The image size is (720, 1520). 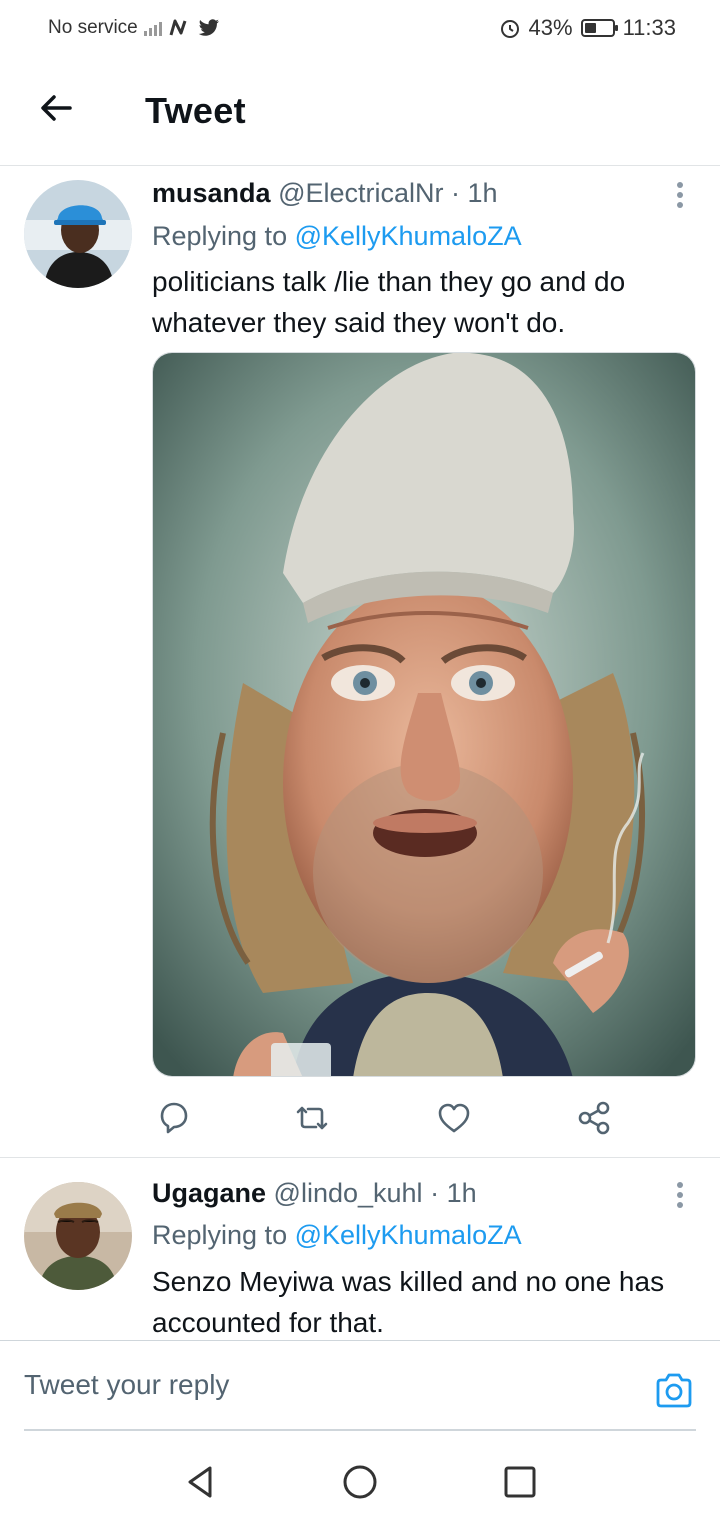 What do you see at coordinates (360, 28) in the screenshot?
I see `status-bar: No service 43% 11:33` at bounding box center [360, 28].